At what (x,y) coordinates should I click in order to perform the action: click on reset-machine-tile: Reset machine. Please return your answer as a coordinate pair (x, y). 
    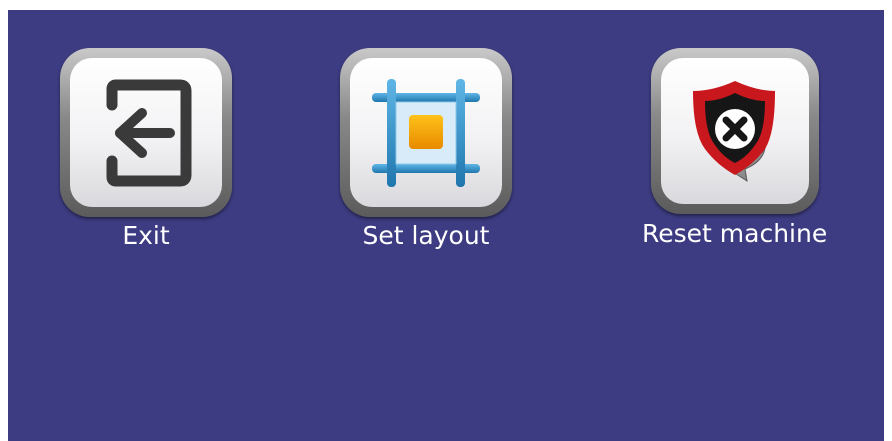
    Looking at the image, I should click on (734, 148).